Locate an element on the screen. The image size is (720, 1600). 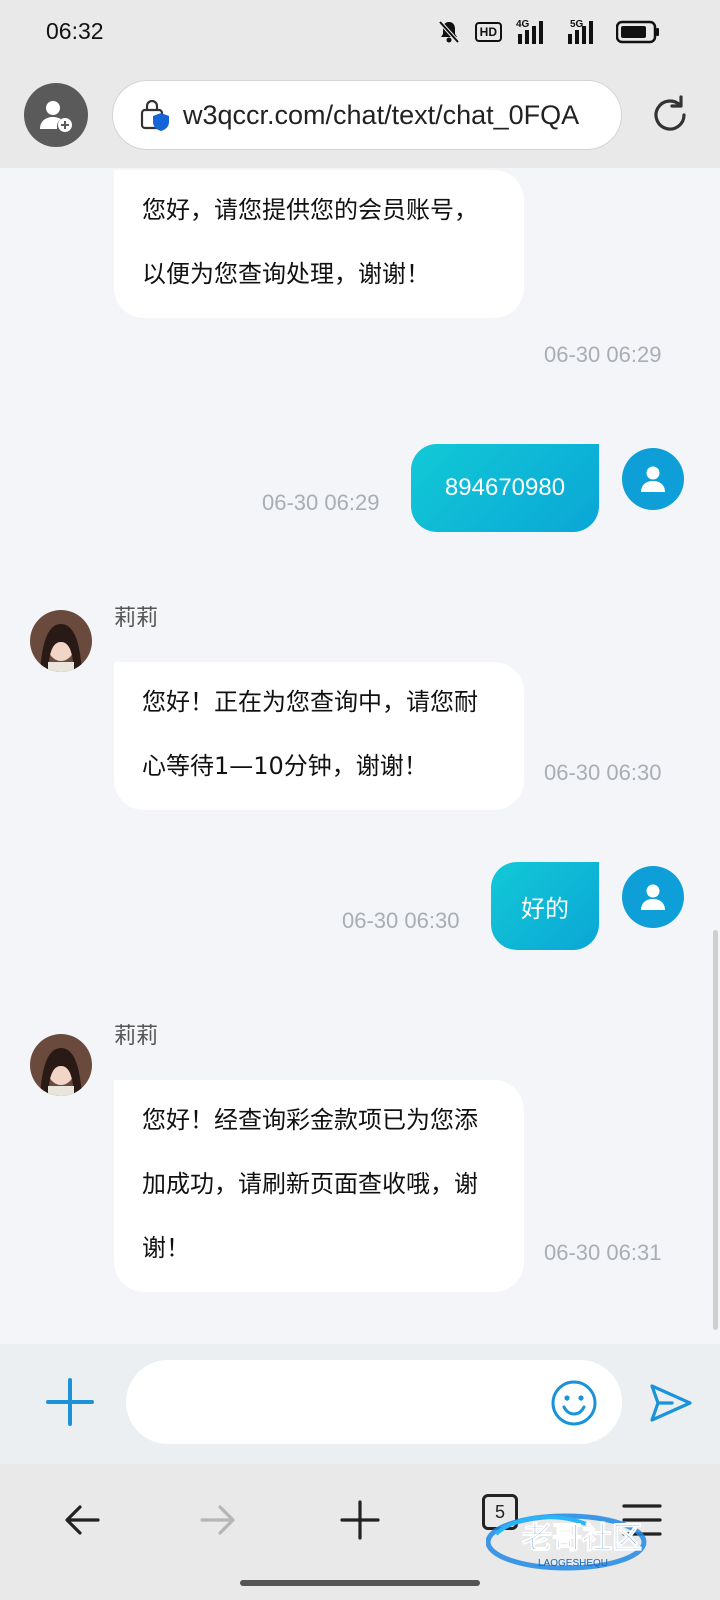
message-bubble-incoming: 您好，请您提供您的会员账号，以便为您查询处理，谢谢！ is located at coordinates (319, 244).